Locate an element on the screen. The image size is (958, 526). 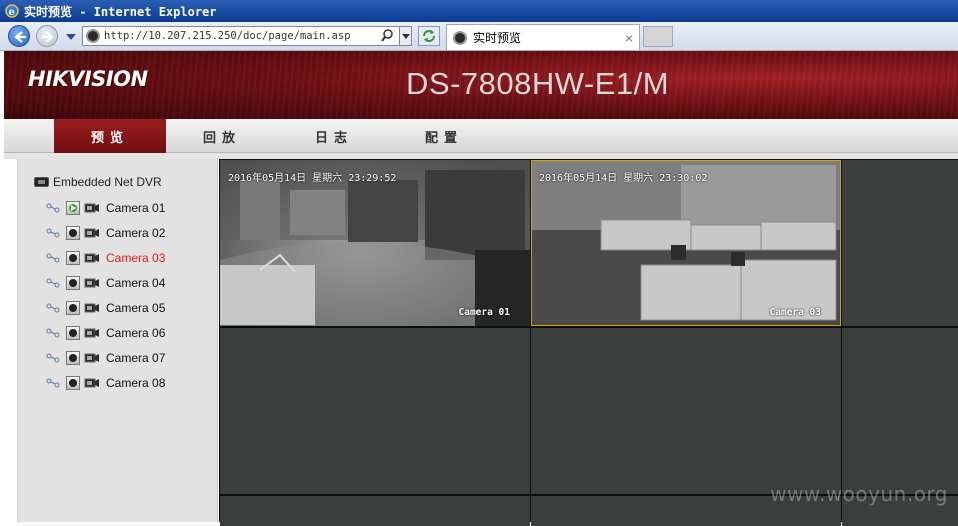
svg-text: e is located at coordinates (12, 12).